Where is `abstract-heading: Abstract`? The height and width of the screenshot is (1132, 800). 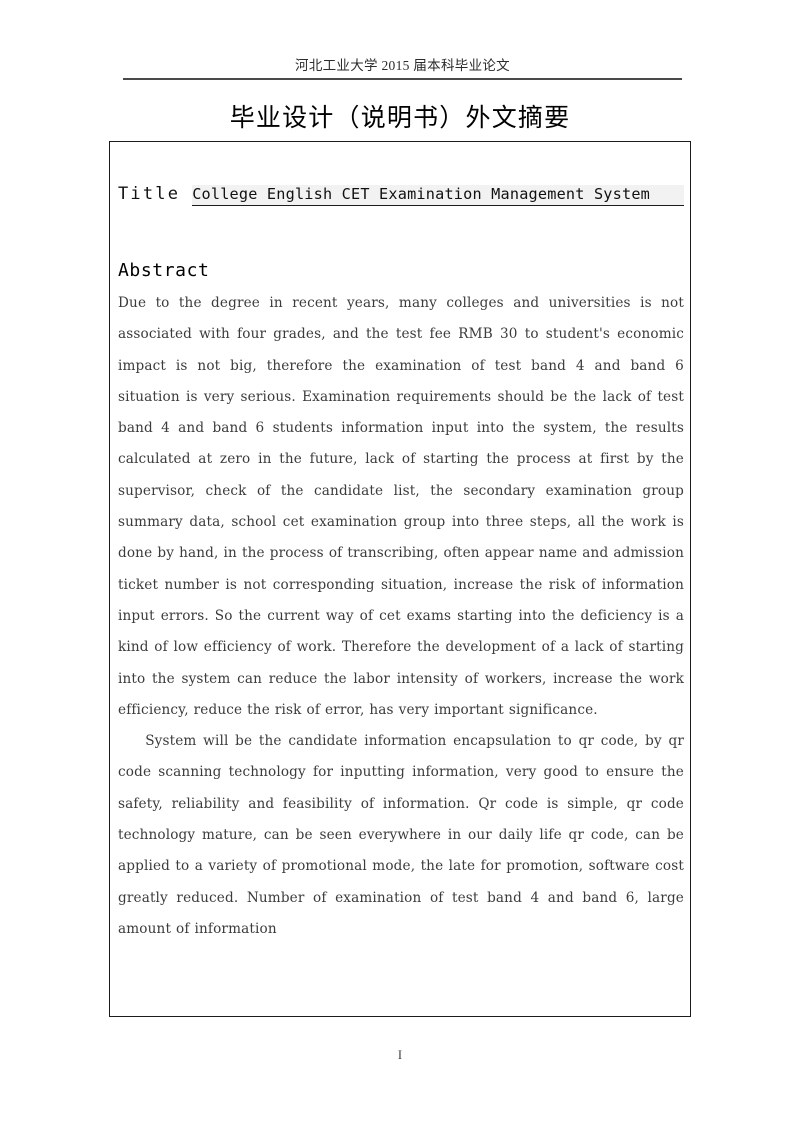
abstract-heading: Abstract is located at coordinates (164, 270).